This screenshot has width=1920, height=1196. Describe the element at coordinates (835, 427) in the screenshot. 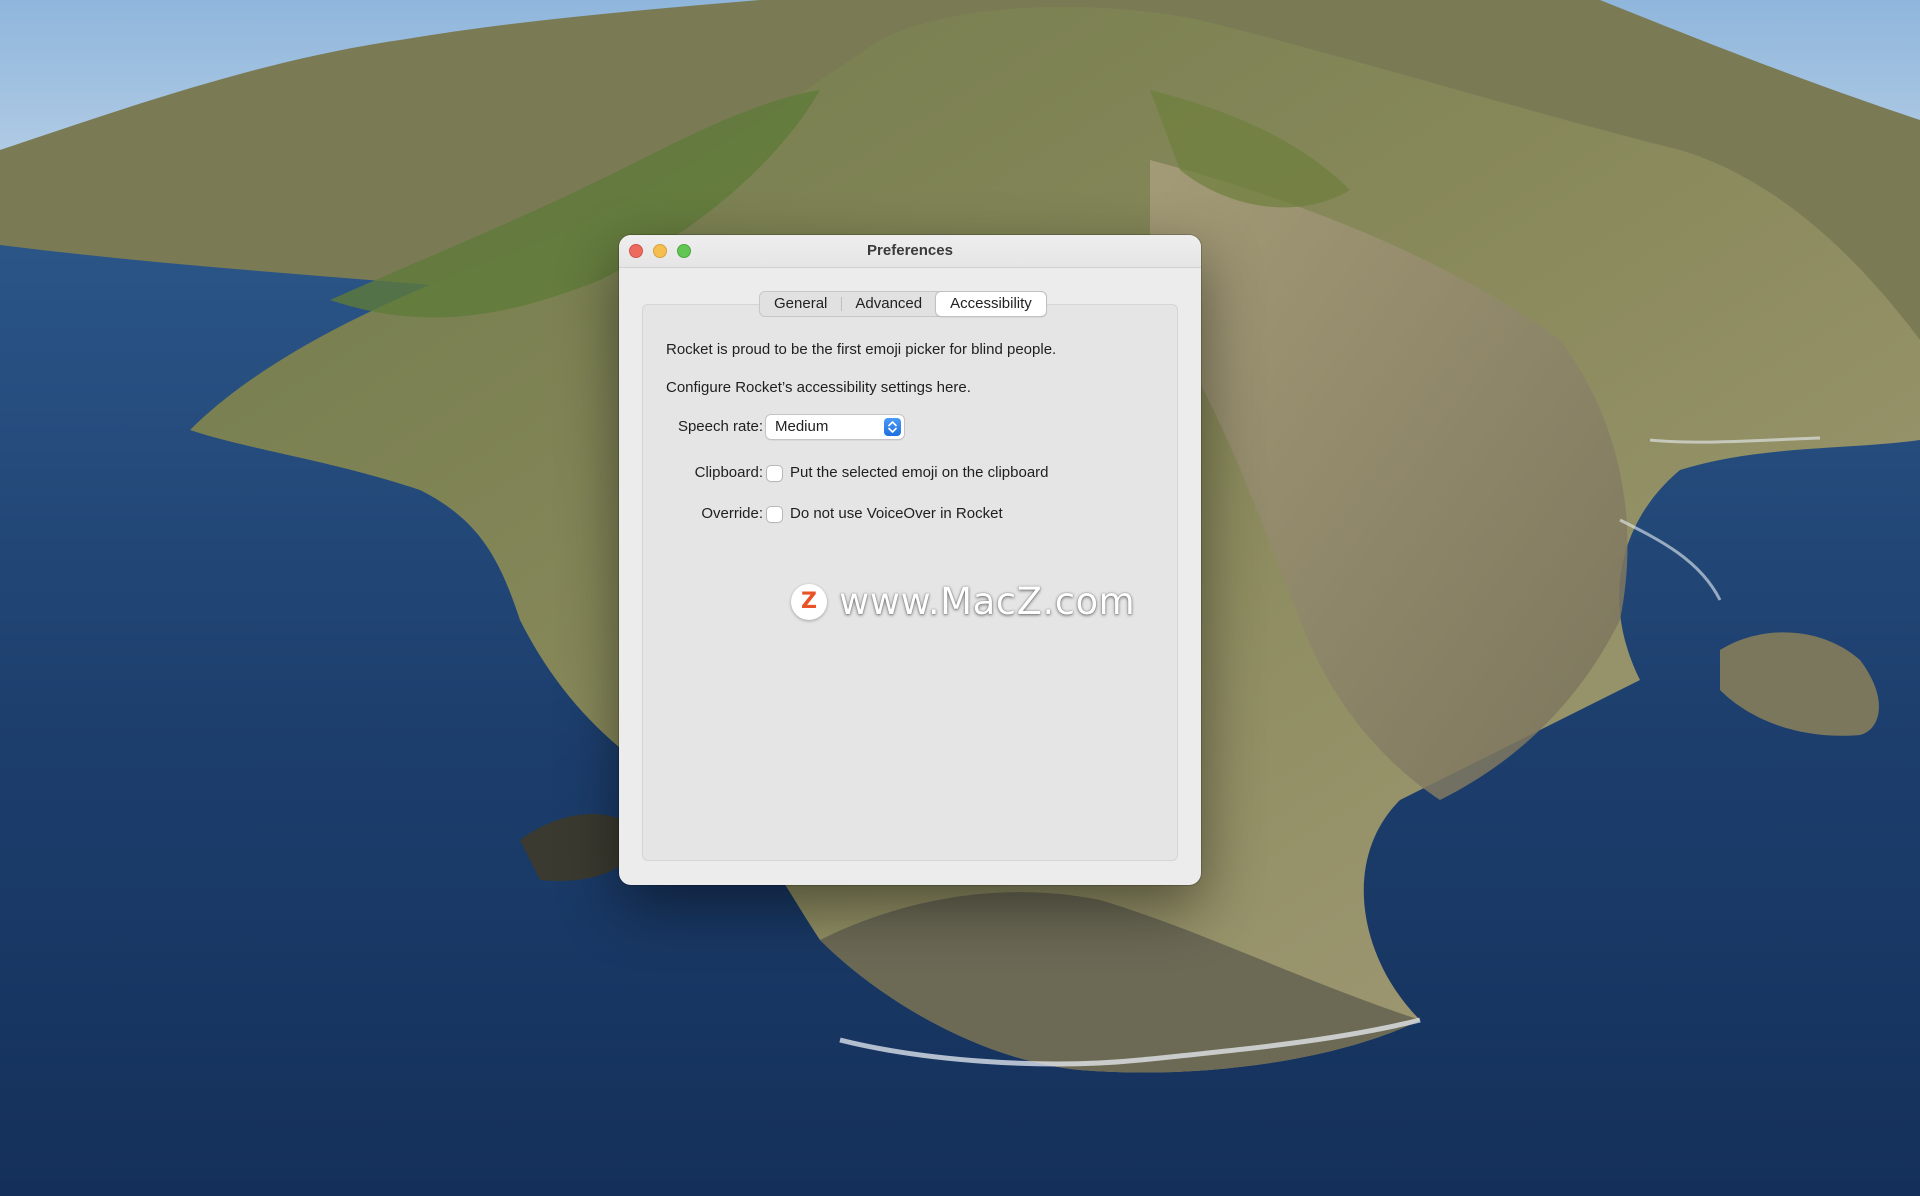

I see `speech-rate-popup: Medium` at that location.